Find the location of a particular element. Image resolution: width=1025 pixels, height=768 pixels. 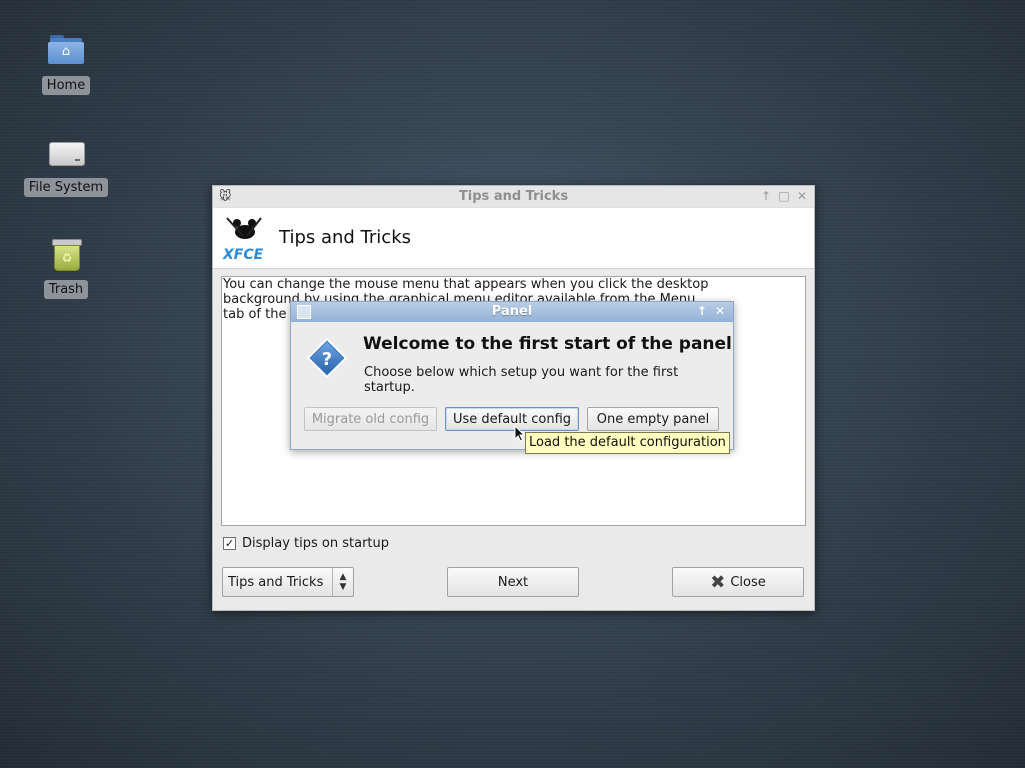

xfce-mouse-logo-icon: XFCE is located at coordinates (243, 239).